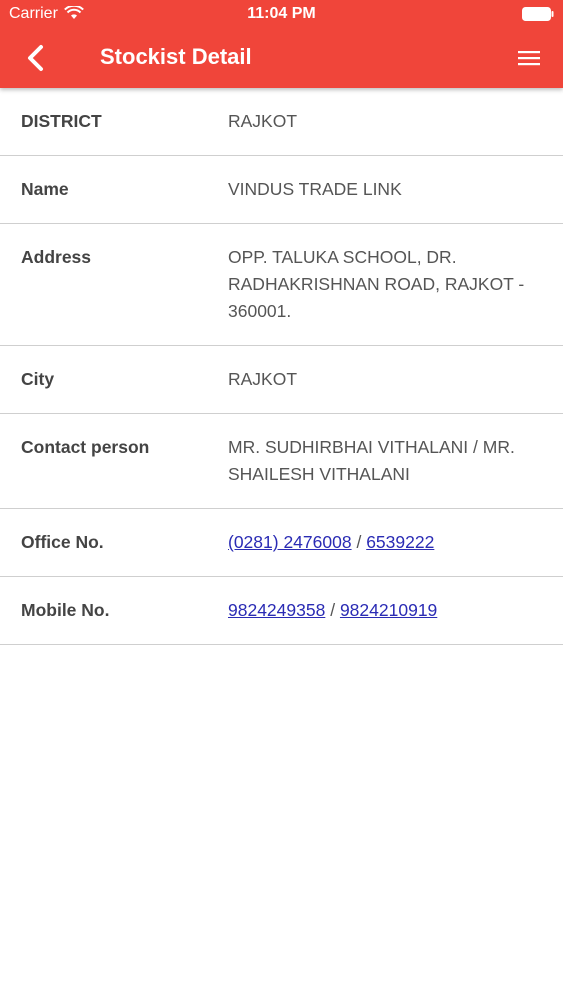 The image size is (563, 1000). What do you see at coordinates (388, 610) in the screenshot?
I see `mobile-phone-link-2: 9824210919` at bounding box center [388, 610].